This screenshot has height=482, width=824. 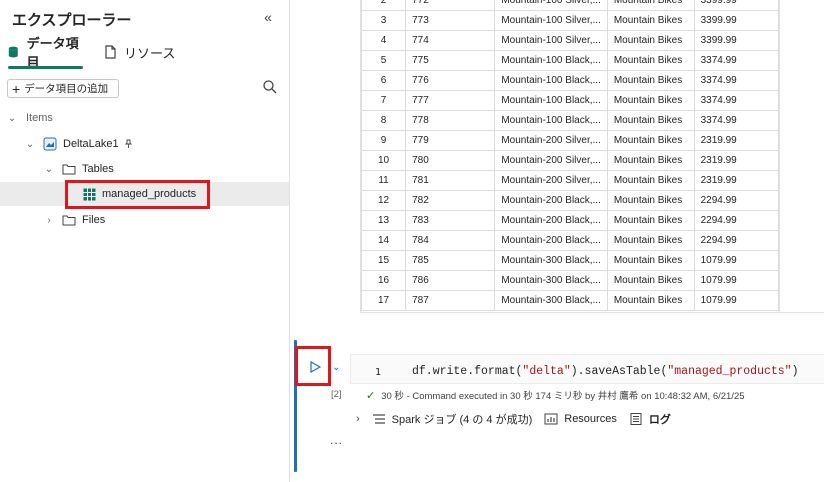 What do you see at coordinates (450, 160) in the screenshot?
I see `table-cell: 780` at bounding box center [450, 160].